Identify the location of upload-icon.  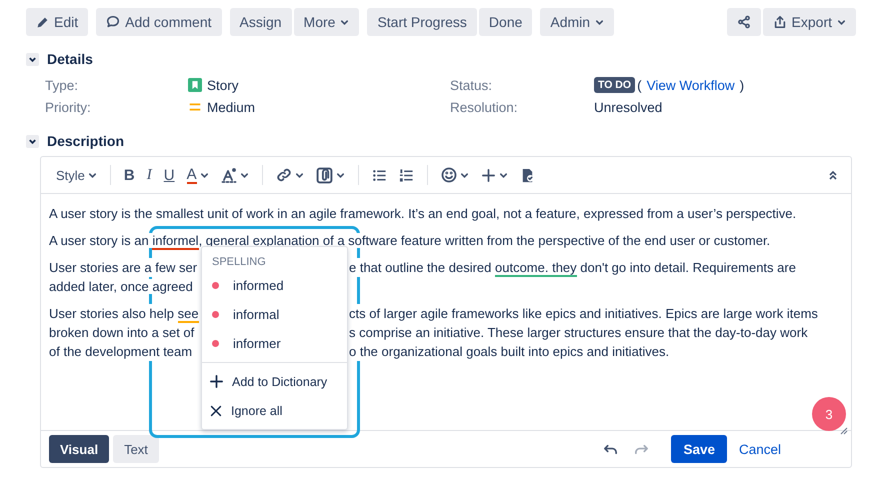
(779, 22).